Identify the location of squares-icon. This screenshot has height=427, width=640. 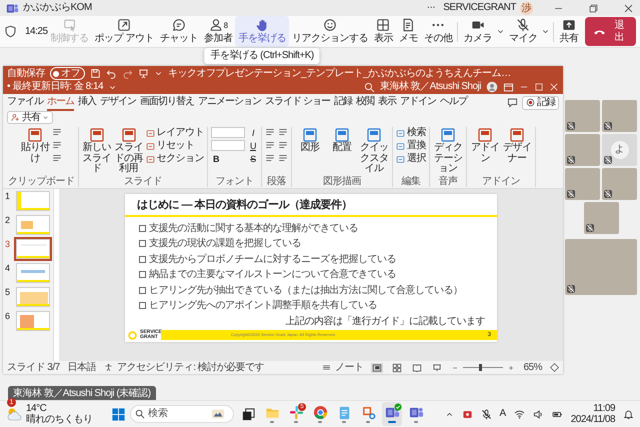
(248, 414).